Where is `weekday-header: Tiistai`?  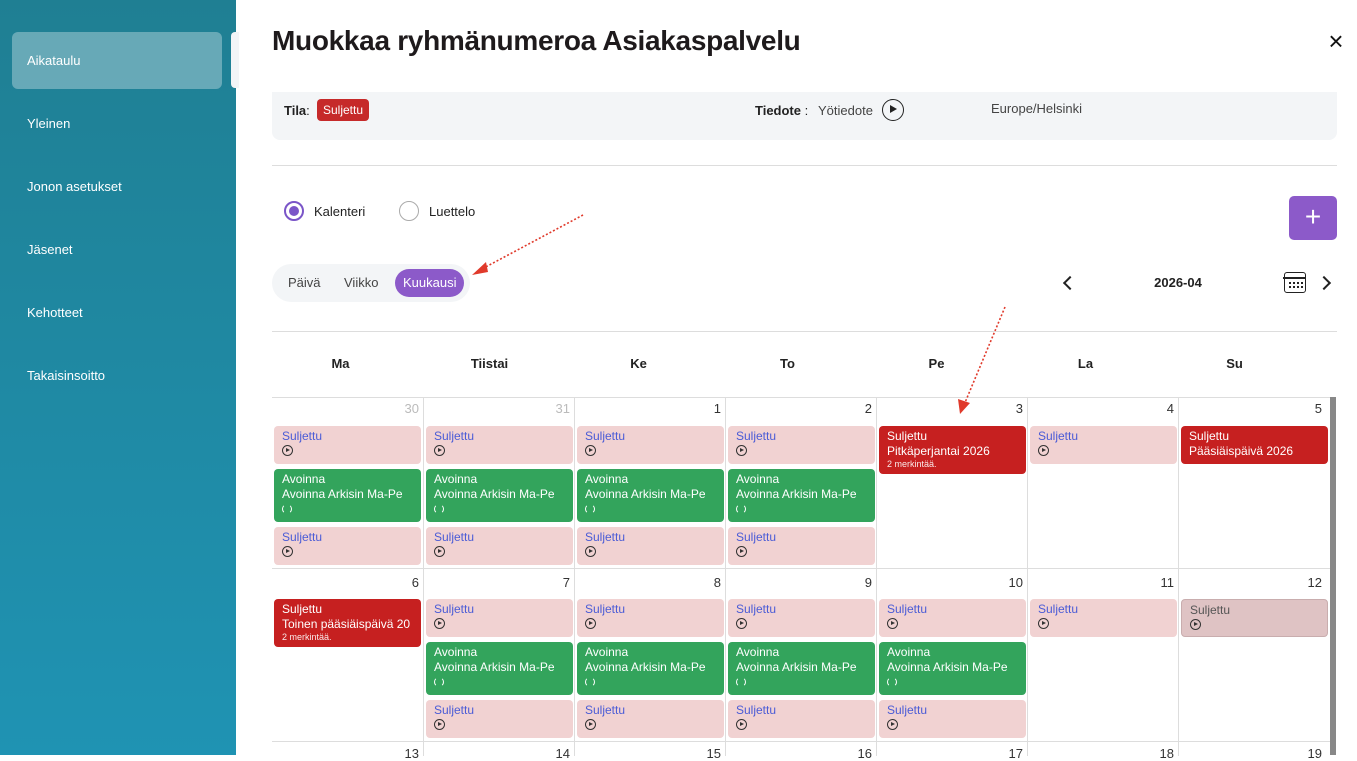
weekday-header: Tiistai is located at coordinates (489, 363).